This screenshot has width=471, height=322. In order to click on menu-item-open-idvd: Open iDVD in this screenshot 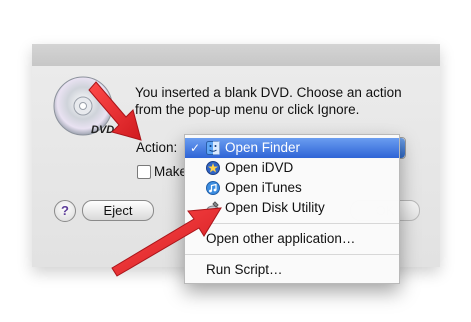, I will do `click(292, 168)`.